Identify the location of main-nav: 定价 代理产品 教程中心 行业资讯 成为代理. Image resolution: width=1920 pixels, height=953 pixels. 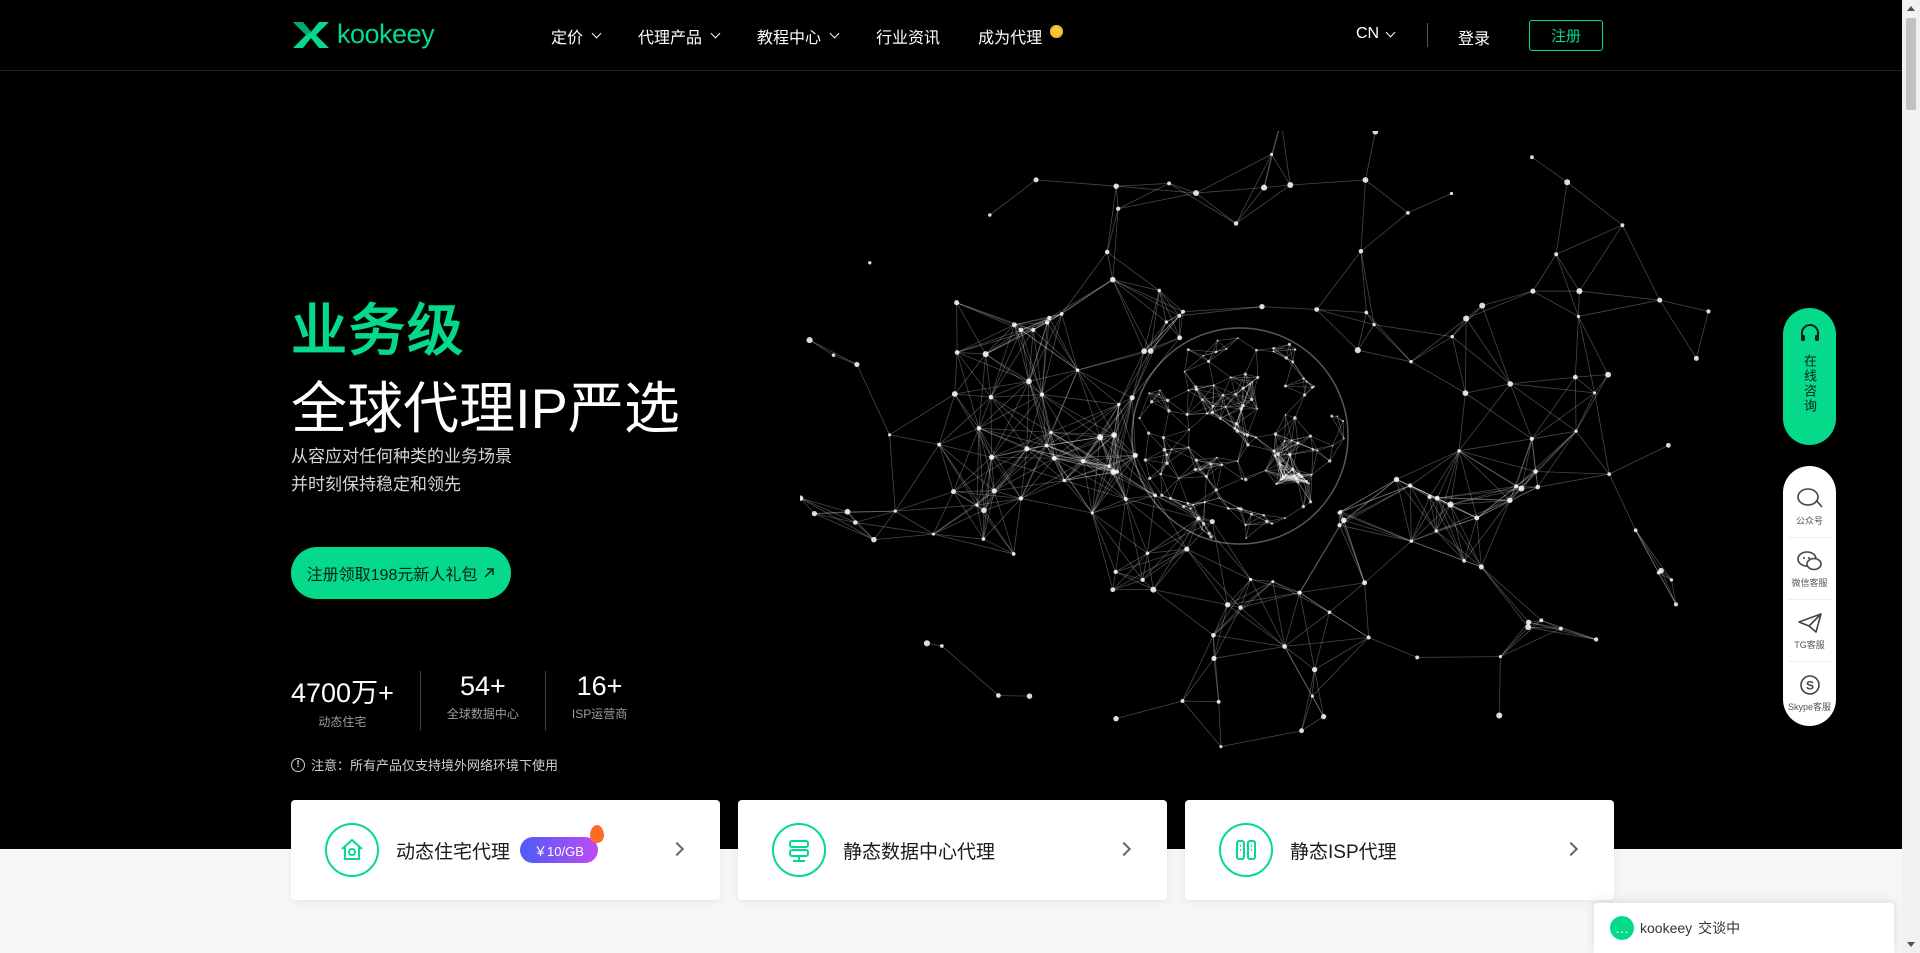
(826, 35).